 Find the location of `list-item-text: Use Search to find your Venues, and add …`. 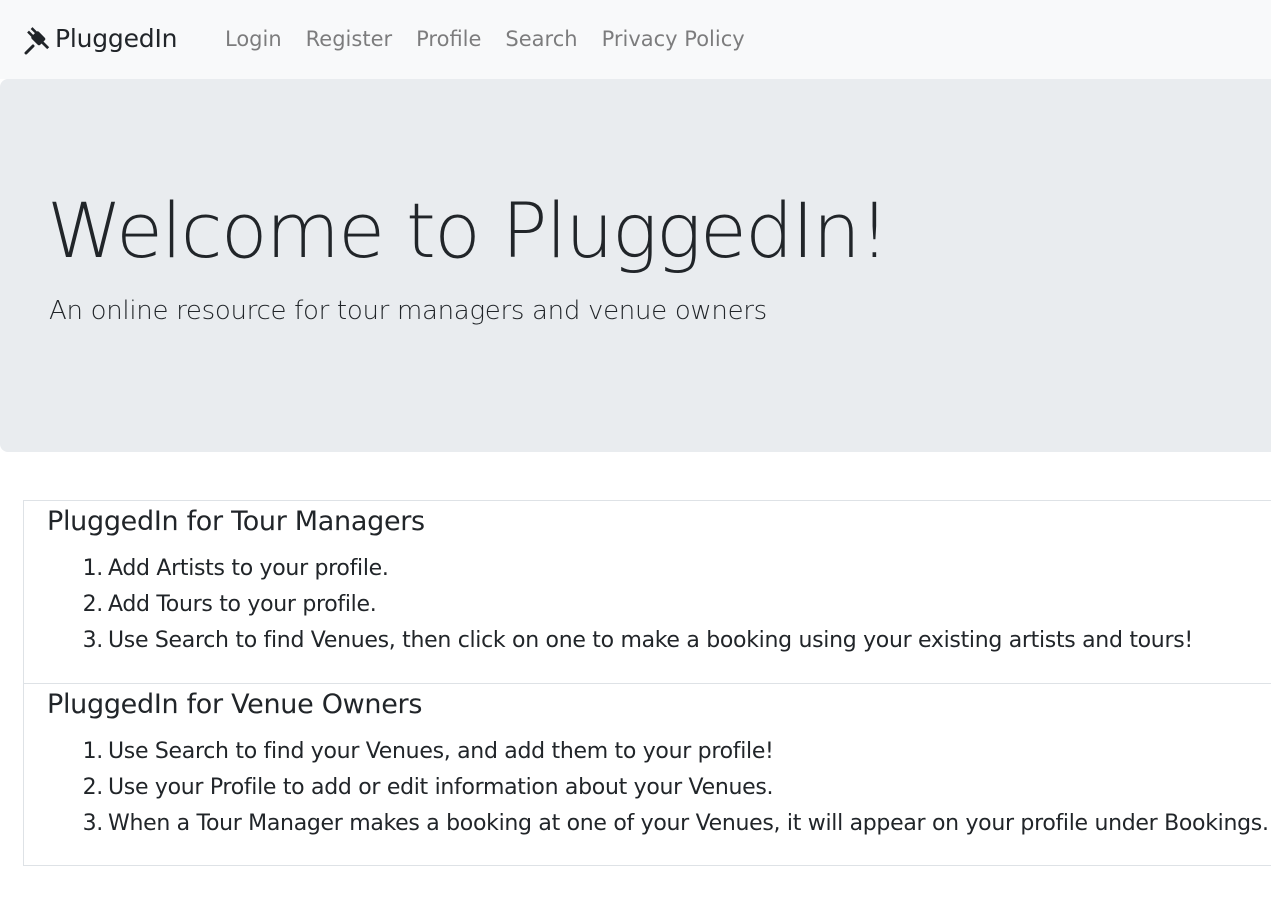

list-item-text: Use Search to find your Venues, and add … is located at coordinates (441, 751).